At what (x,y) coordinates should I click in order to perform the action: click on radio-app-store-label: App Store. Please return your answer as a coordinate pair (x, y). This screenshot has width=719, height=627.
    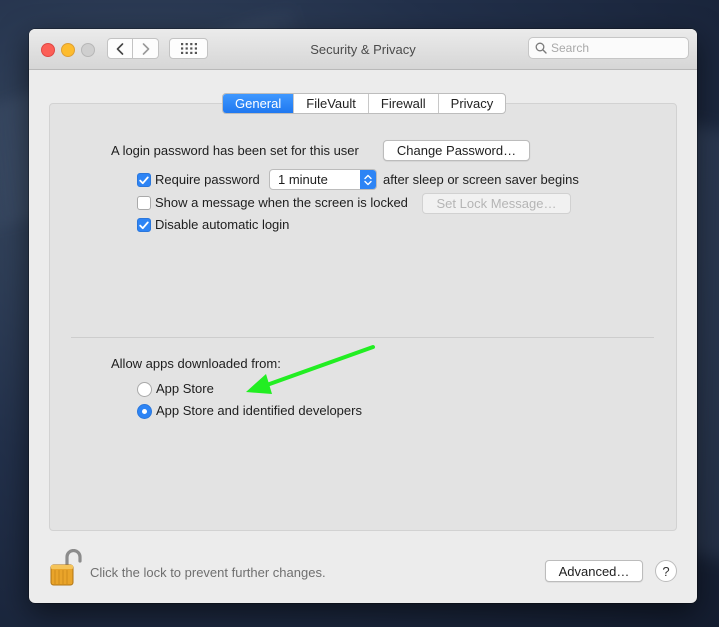
    Looking at the image, I should click on (185, 388).